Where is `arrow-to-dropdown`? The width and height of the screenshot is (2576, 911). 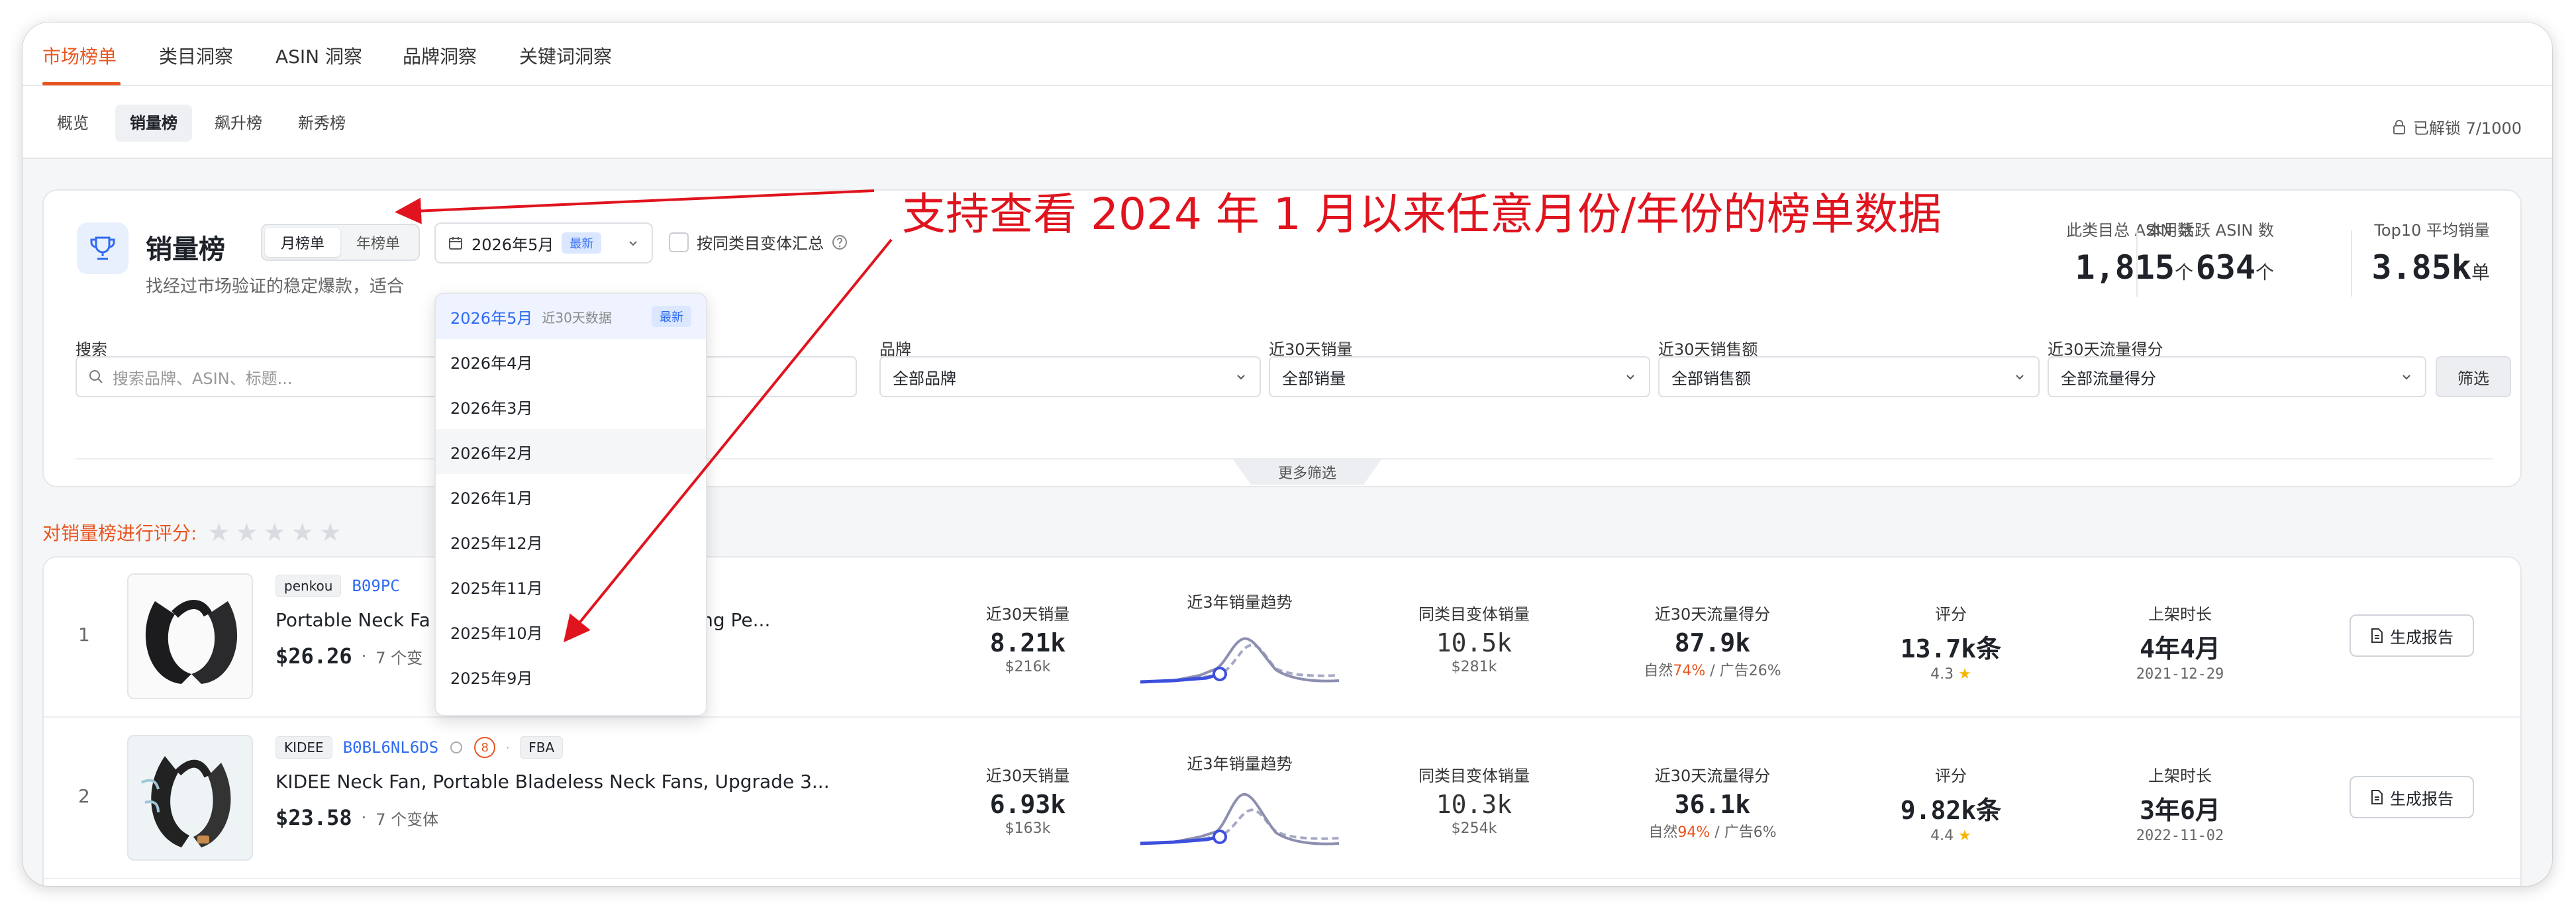
arrow-to-dropdown is located at coordinates (728, 441).